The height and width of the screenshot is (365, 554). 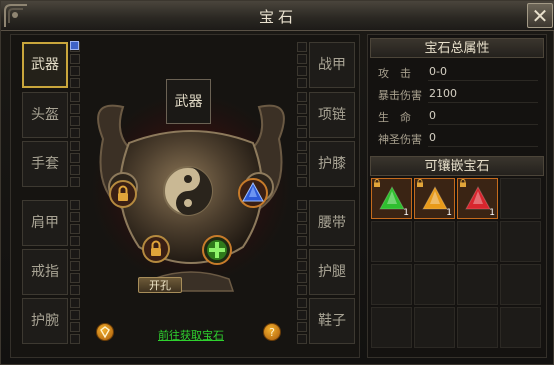 What do you see at coordinates (332, 272) in the screenshot?
I see `equip-slot-leggings: 护腿` at bounding box center [332, 272].